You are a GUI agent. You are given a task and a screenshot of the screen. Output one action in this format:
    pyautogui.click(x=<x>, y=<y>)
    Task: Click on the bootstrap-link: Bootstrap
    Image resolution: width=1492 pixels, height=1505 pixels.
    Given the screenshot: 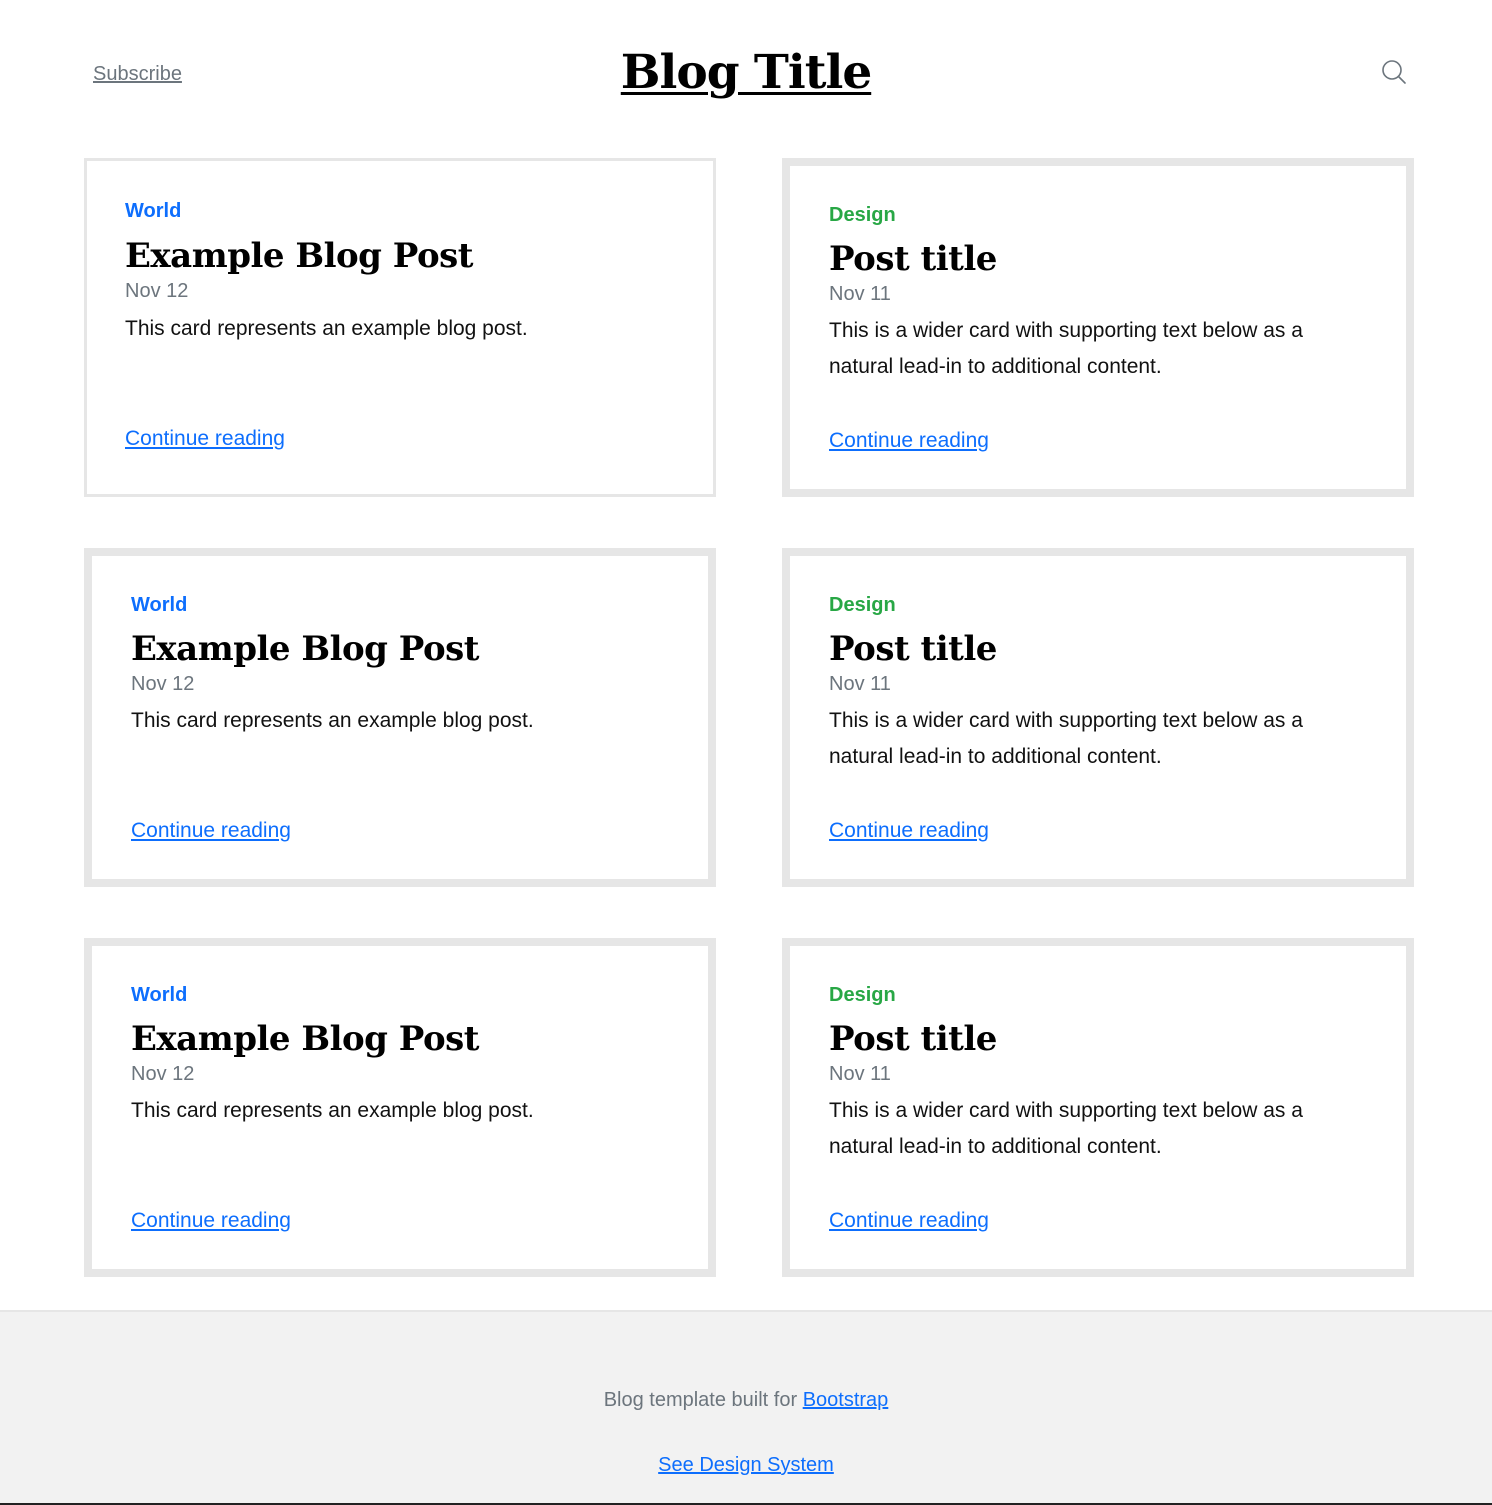 What is the action you would take?
    pyautogui.click(x=846, y=1400)
    